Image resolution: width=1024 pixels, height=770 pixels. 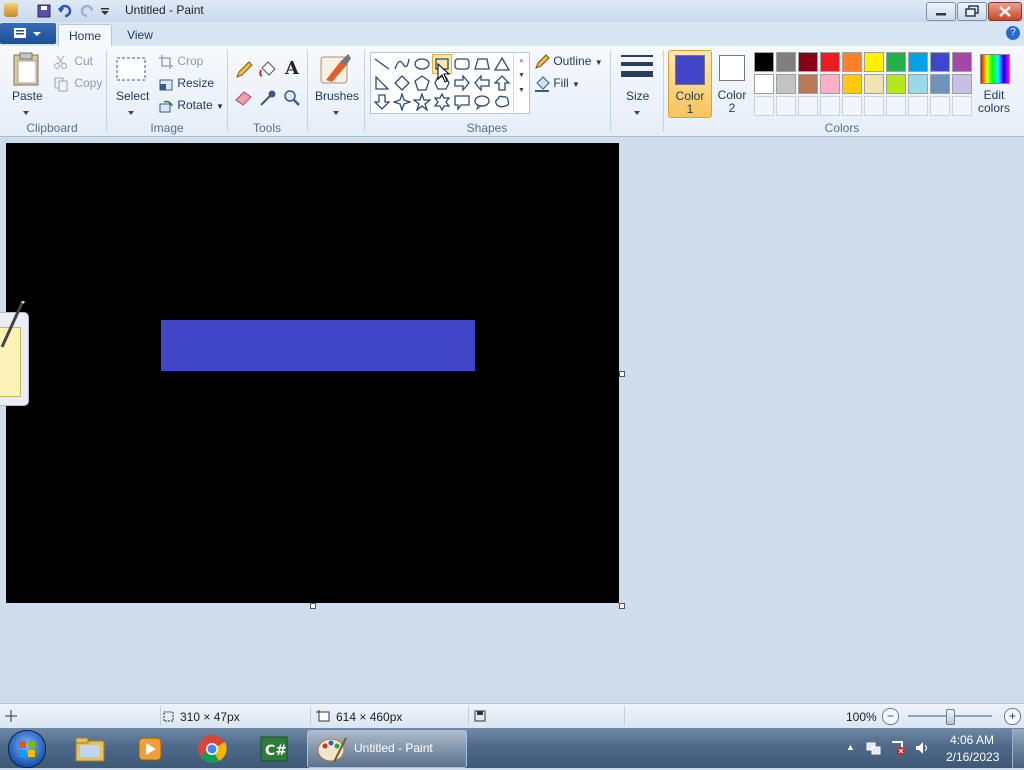 What do you see at coordinates (402, 64) in the screenshot?
I see `curve-shape-icon` at bounding box center [402, 64].